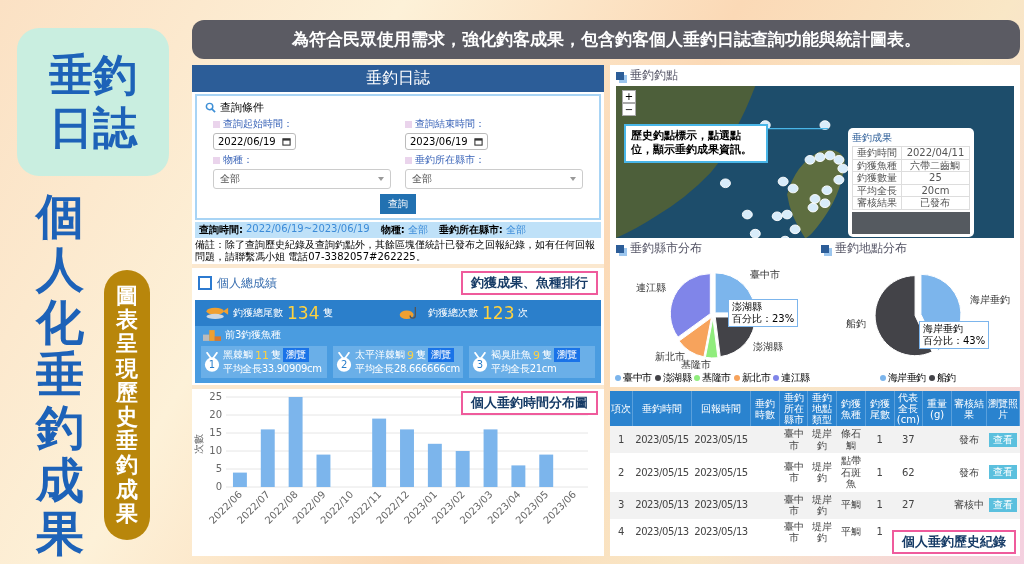  I want to click on banner: 為符合民眾使用需求，強化釣客成果，包含釣客個人垂釣日誌查詢功能與統計圖表。, so click(606, 39).